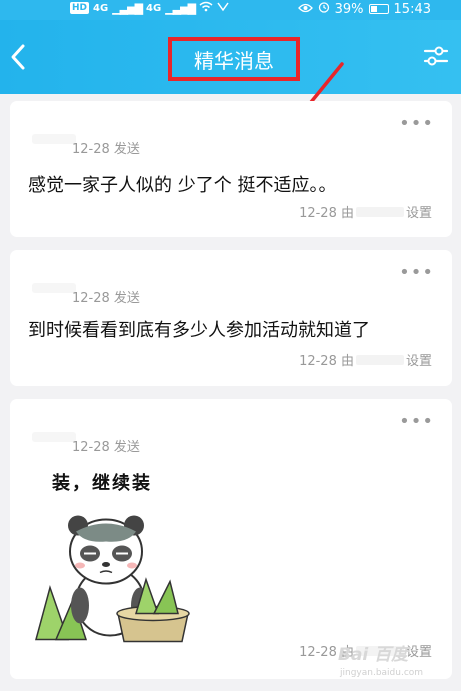  I want to click on nav-bar: 精华消息, so click(230, 57).